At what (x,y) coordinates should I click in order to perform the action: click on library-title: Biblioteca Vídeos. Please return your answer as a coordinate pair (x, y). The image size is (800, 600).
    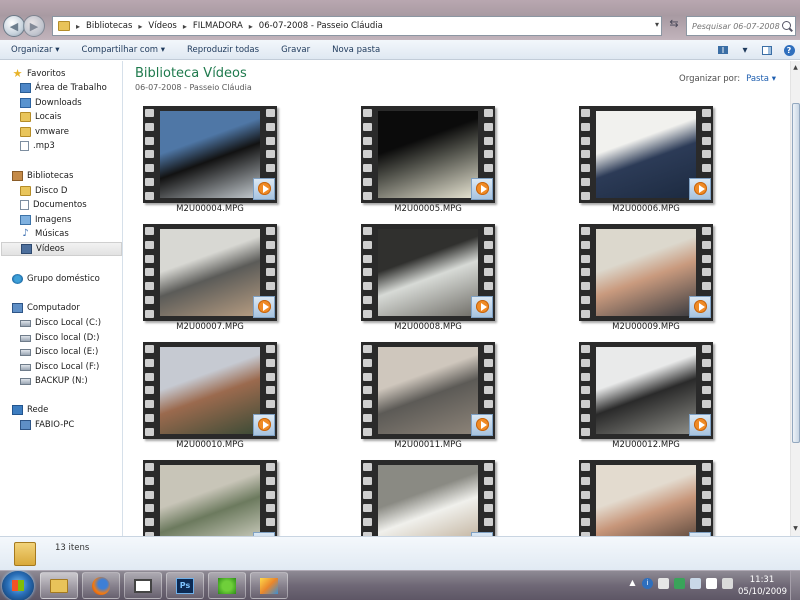
    Looking at the image, I should click on (191, 73).